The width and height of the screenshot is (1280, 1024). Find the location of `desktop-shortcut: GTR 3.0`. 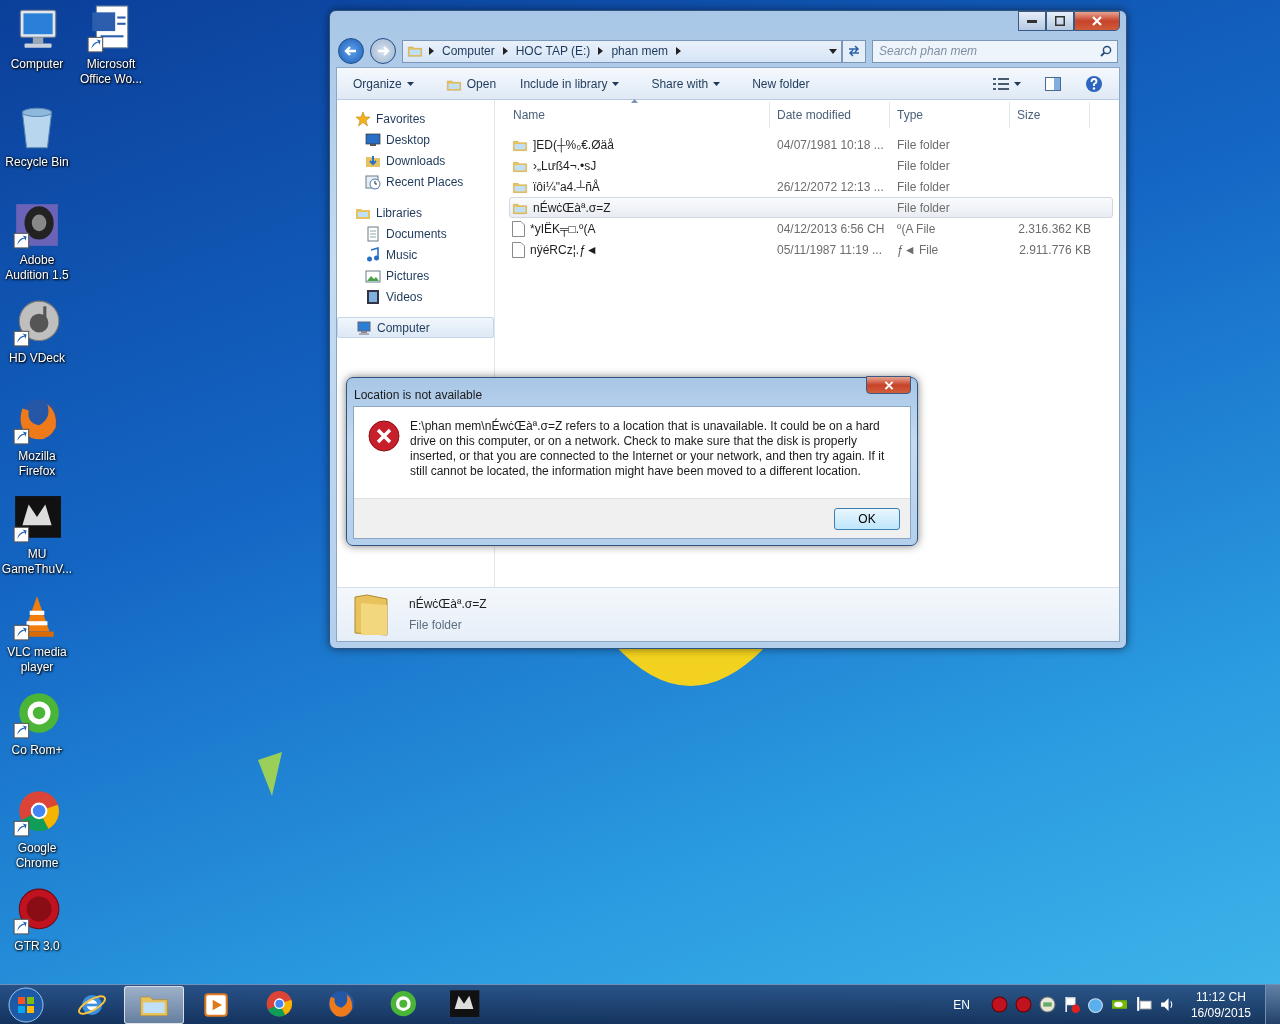

desktop-shortcut: GTR 3.0 is located at coordinates (37, 928).